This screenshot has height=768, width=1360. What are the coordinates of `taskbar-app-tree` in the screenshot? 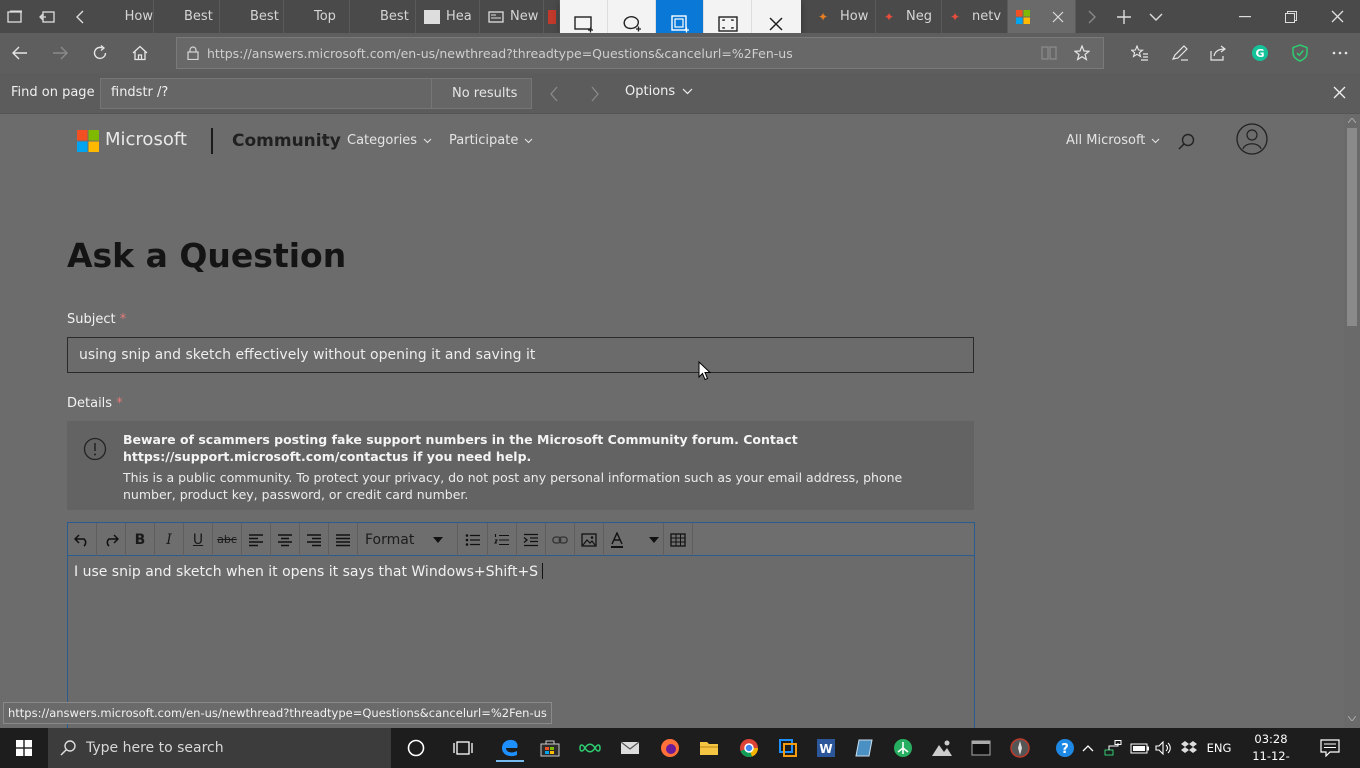 It's located at (903, 748).